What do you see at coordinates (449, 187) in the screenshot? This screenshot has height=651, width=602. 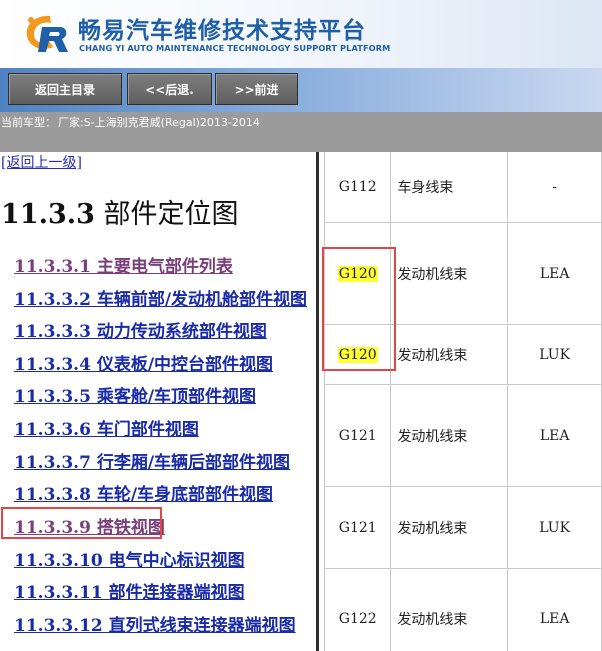 I see `harness-name: 车身线束` at bounding box center [449, 187].